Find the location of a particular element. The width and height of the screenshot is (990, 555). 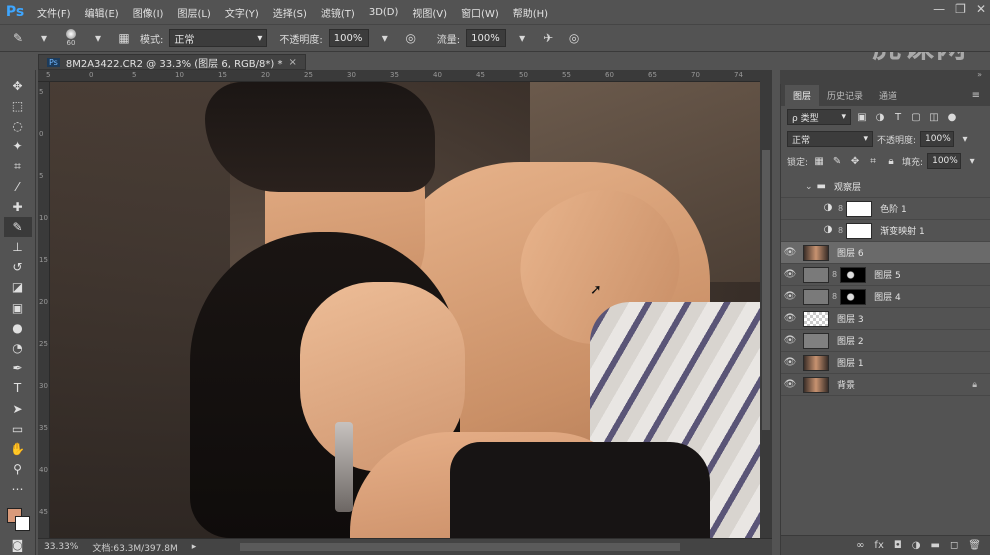

vertical-scrollbar is located at coordinates (766, 304).